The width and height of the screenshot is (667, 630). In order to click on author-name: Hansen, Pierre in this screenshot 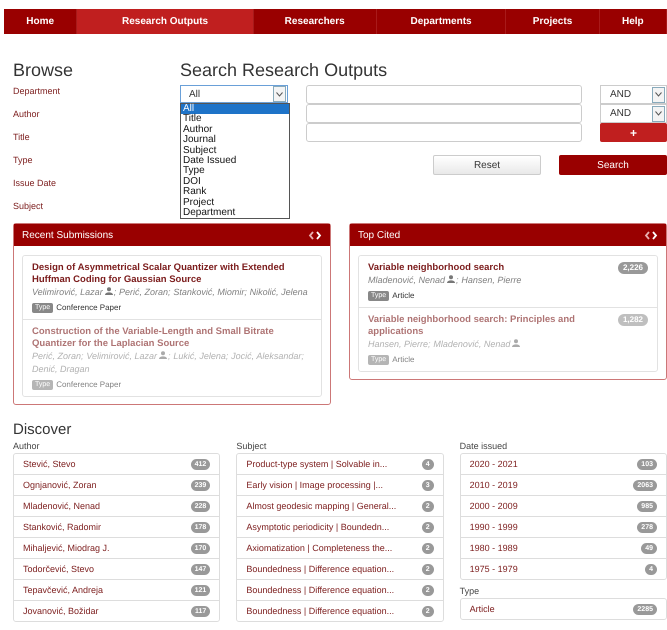, I will do `click(491, 280)`.